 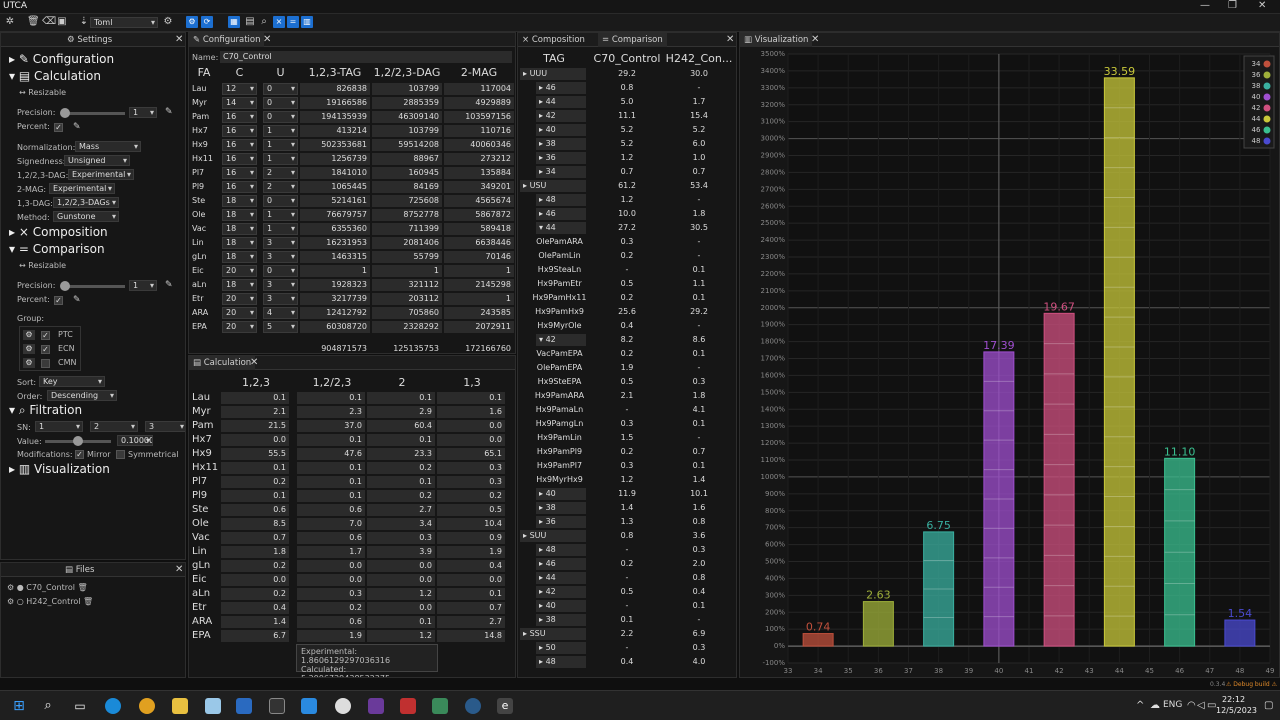 I want to click on sun-icon: ✲, so click(x=10, y=22).